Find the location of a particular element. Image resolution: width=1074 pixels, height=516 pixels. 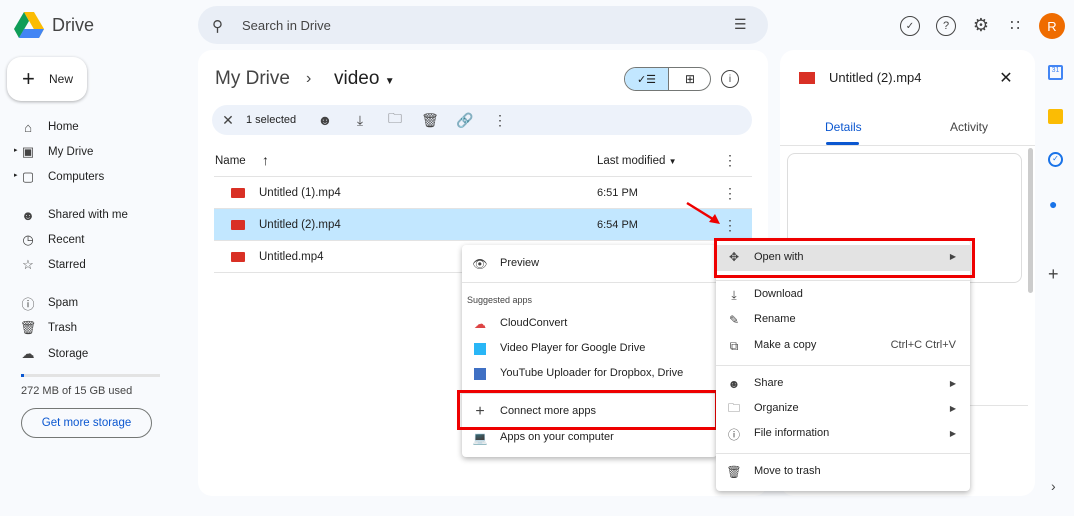

menu-item-youtube-uploader: YouTube Uploader for Dropbox, Drive is located at coordinates (589, 374).